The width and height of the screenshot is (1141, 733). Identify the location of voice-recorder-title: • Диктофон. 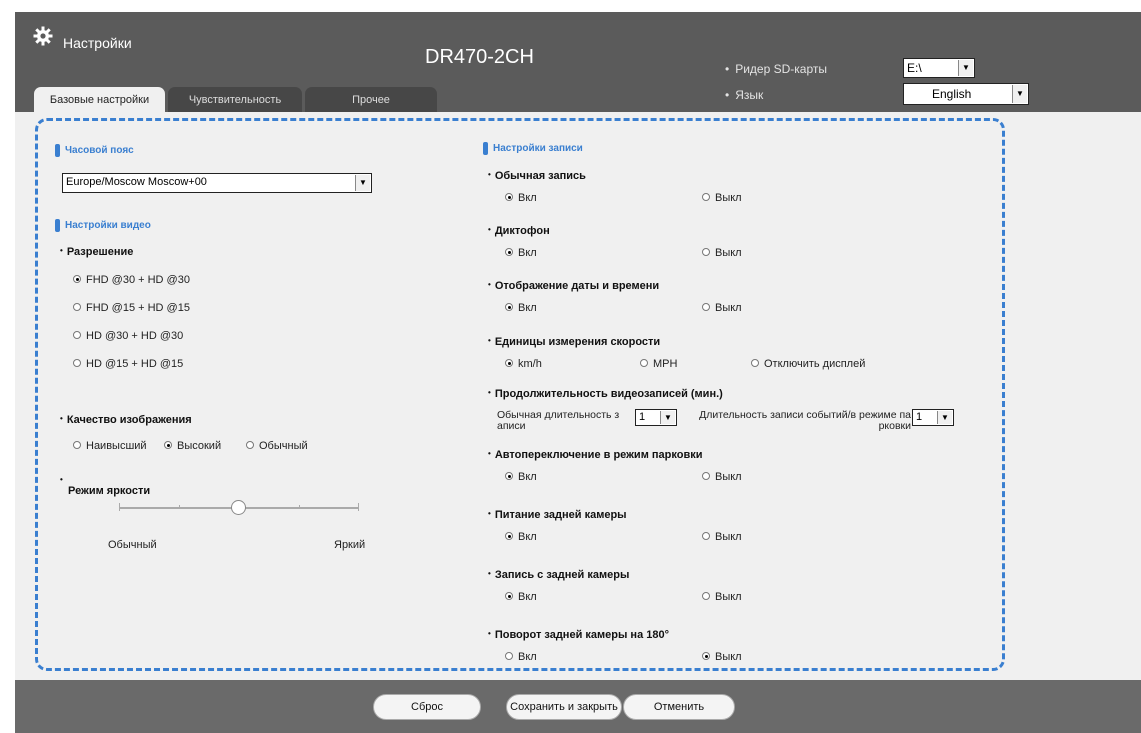
(519, 231).